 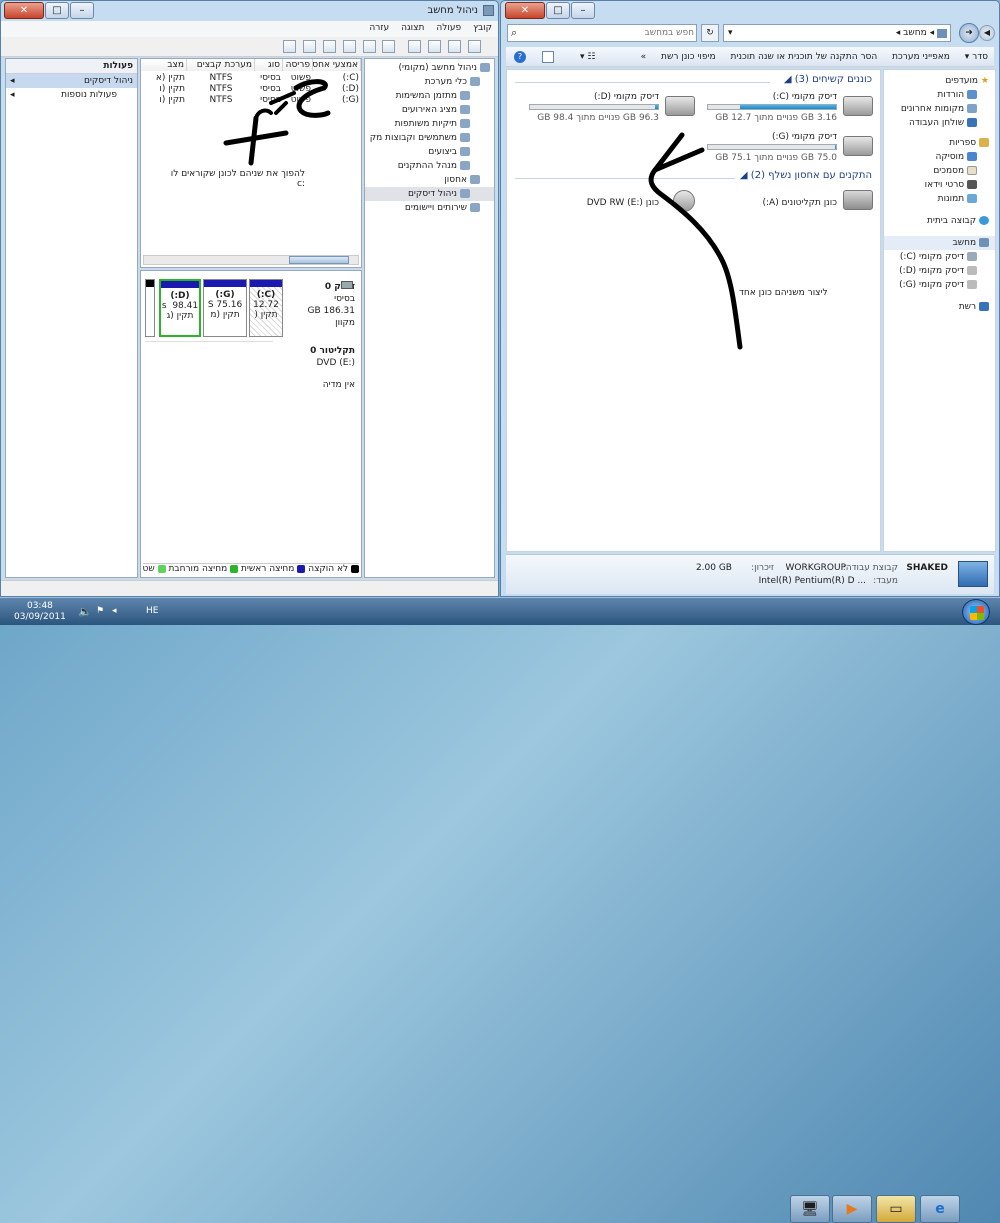 What do you see at coordinates (520, 57) in the screenshot?
I see `help-icon: ?` at bounding box center [520, 57].